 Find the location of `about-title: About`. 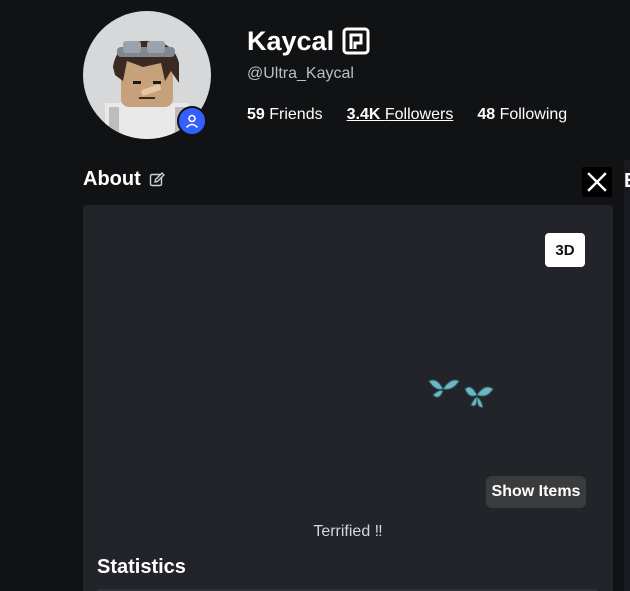

about-title: About is located at coordinates (112, 179).